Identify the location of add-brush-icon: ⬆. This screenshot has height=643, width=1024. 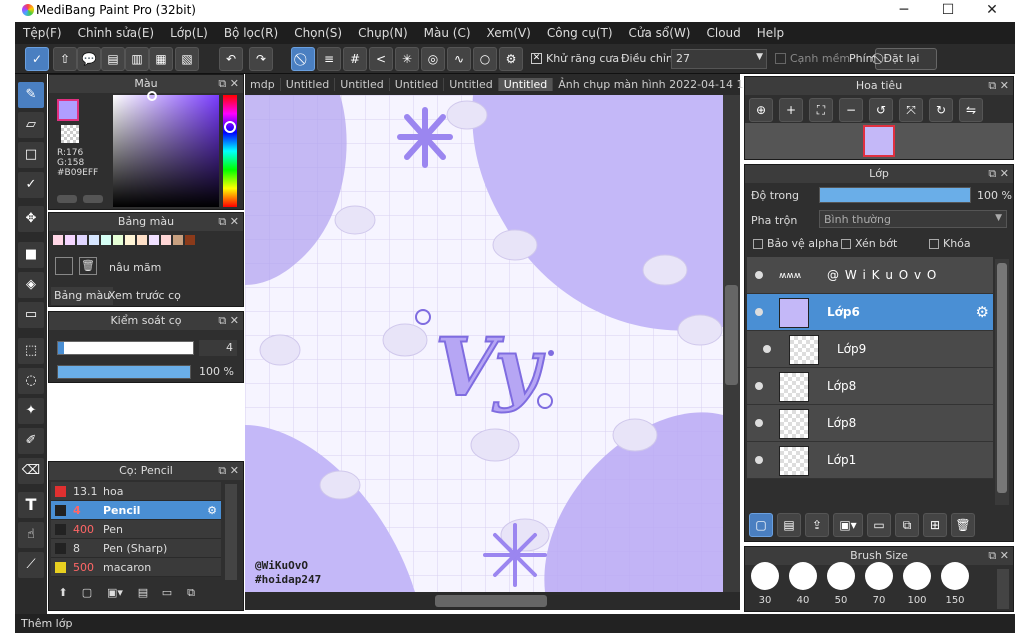
(63, 596).